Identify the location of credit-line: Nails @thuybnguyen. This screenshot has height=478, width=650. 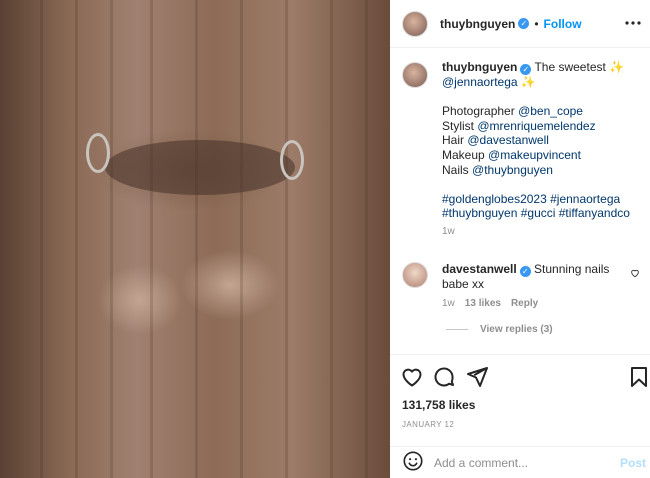
(542, 170).